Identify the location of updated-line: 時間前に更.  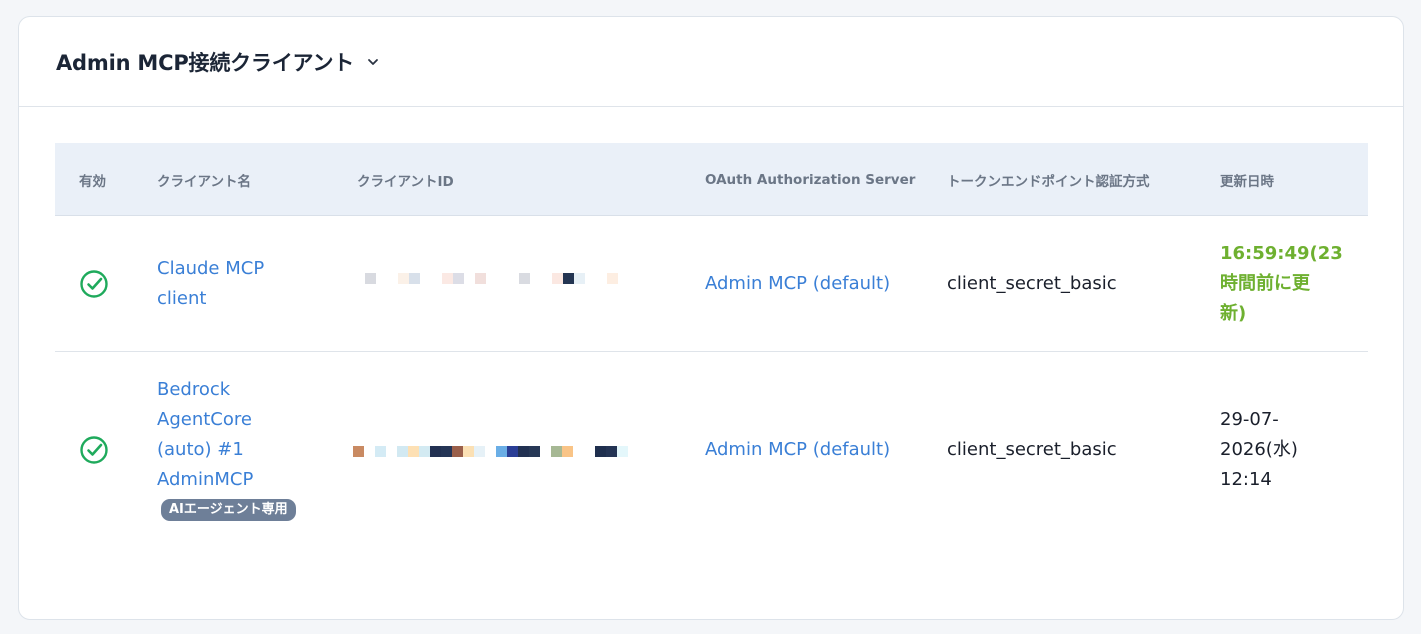
(1265, 283).